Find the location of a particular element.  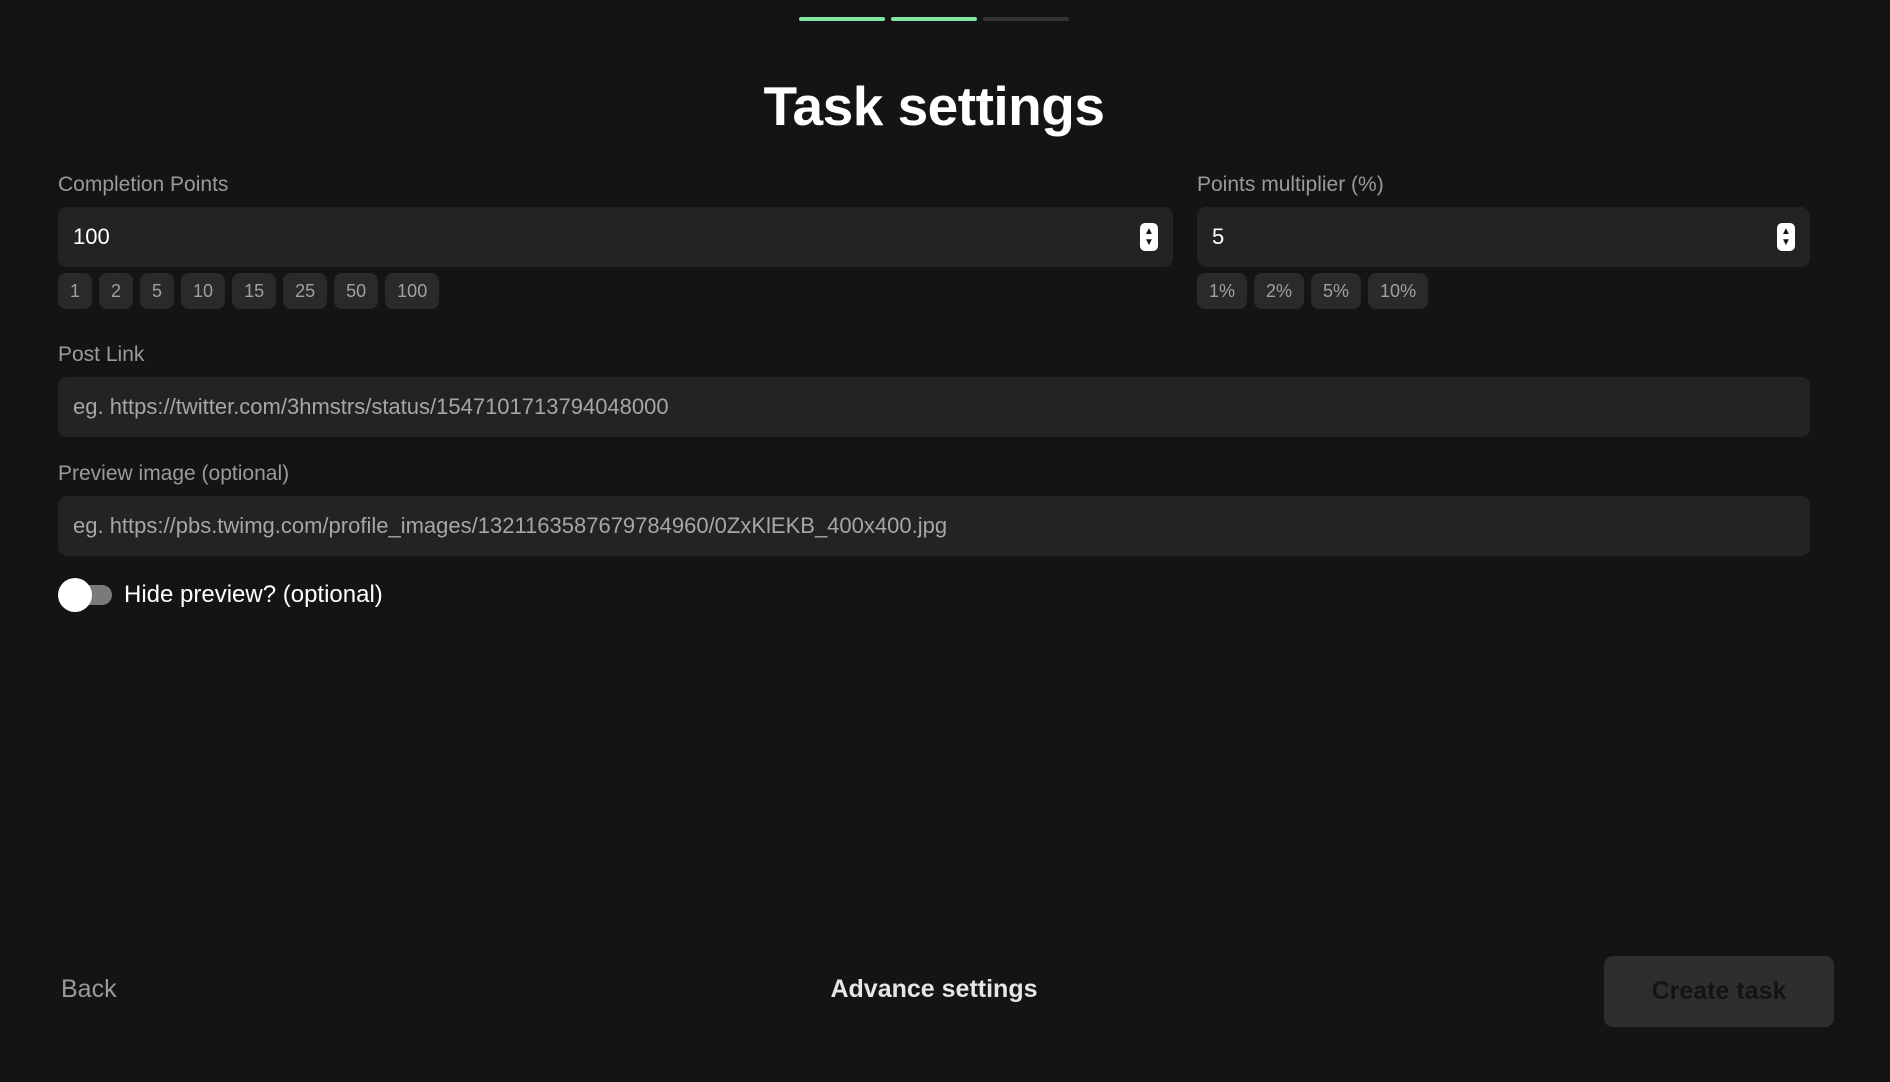

points-multiplier-stepper: ▲ ▼ is located at coordinates (1786, 237).